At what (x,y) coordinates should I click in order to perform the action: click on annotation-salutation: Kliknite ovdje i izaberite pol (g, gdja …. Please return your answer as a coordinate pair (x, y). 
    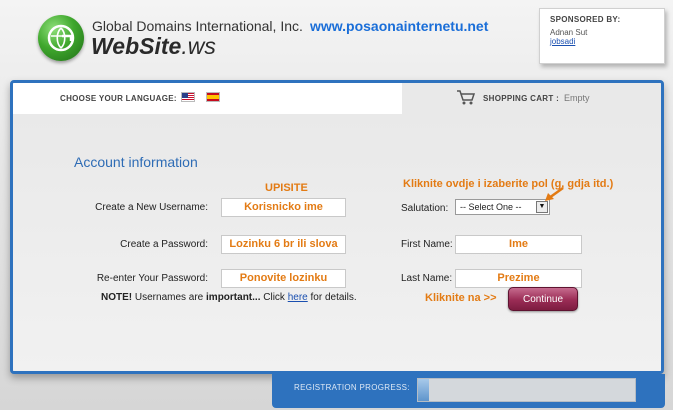
    Looking at the image, I should click on (508, 184).